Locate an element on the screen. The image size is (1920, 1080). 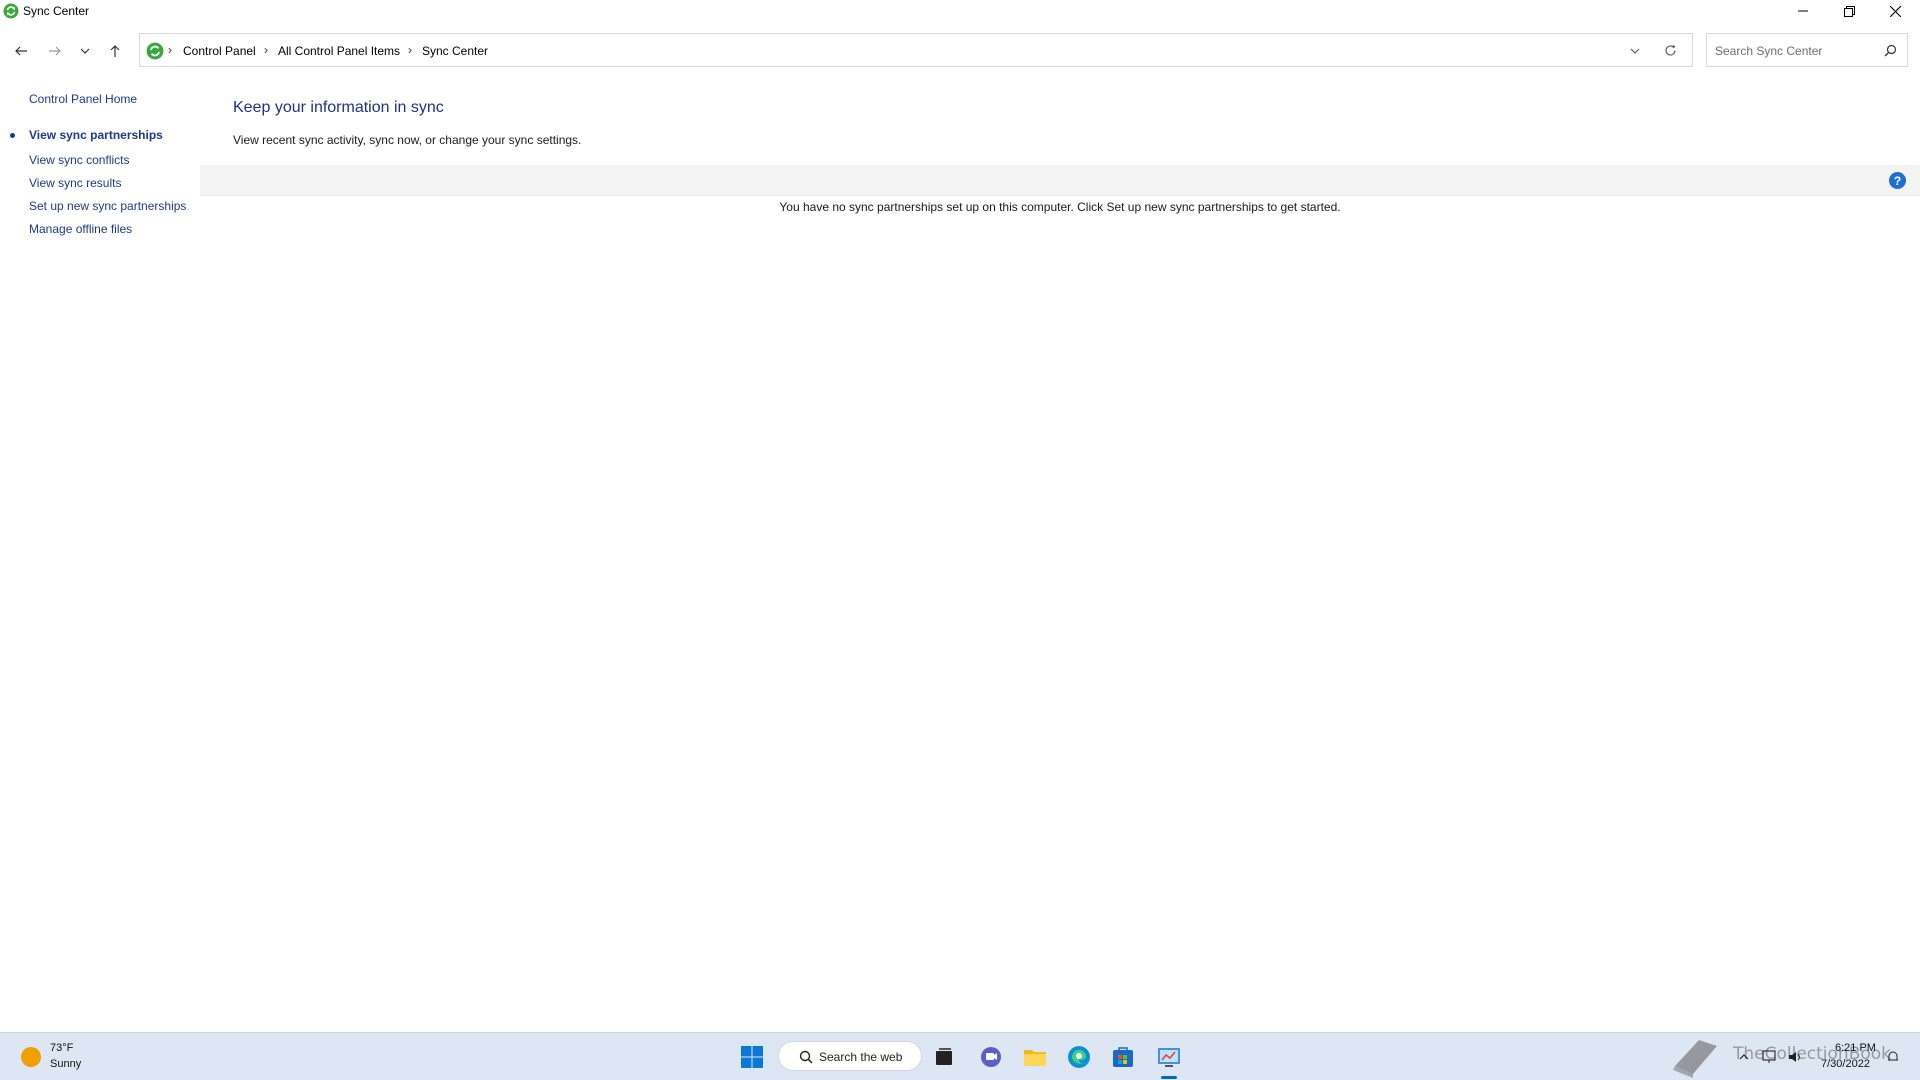
page-title: Keep your information in sync is located at coordinates (338, 107).